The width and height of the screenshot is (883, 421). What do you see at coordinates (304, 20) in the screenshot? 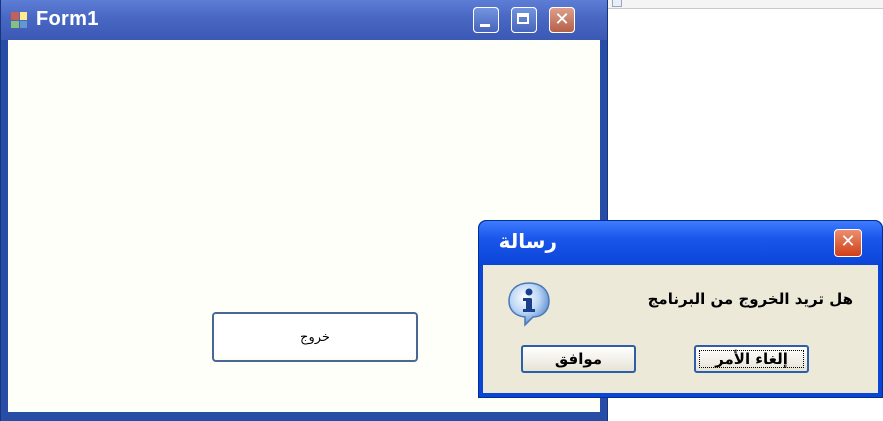
I see `form1-titlebar: Form1 ✕` at bounding box center [304, 20].